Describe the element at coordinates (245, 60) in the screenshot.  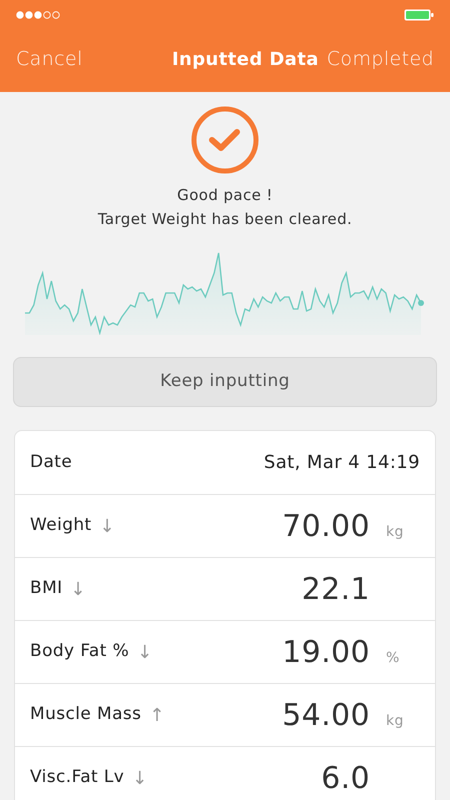
I see `screen-title: Inputted Data` at that location.